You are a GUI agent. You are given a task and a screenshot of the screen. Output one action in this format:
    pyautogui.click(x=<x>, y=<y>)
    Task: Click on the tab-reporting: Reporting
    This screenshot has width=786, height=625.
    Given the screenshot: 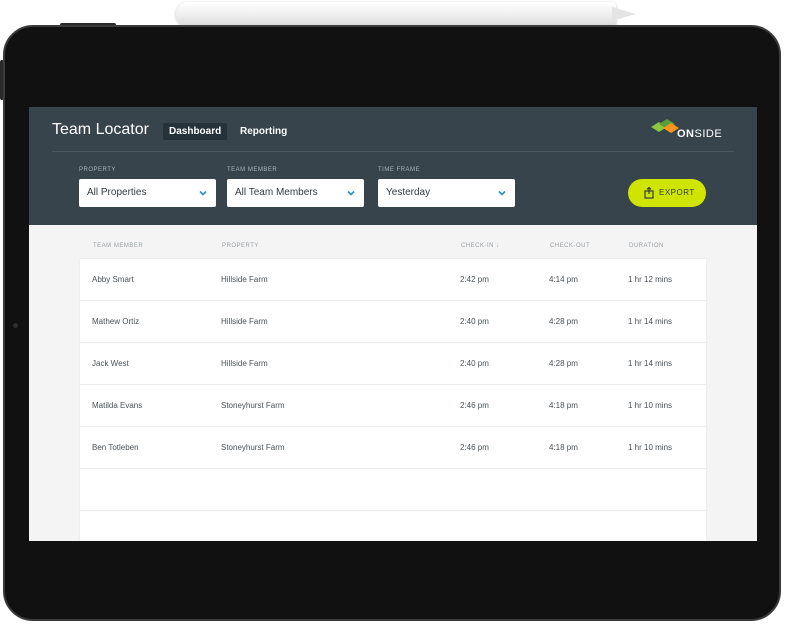 What is the action you would take?
    pyautogui.click(x=263, y=131)
    